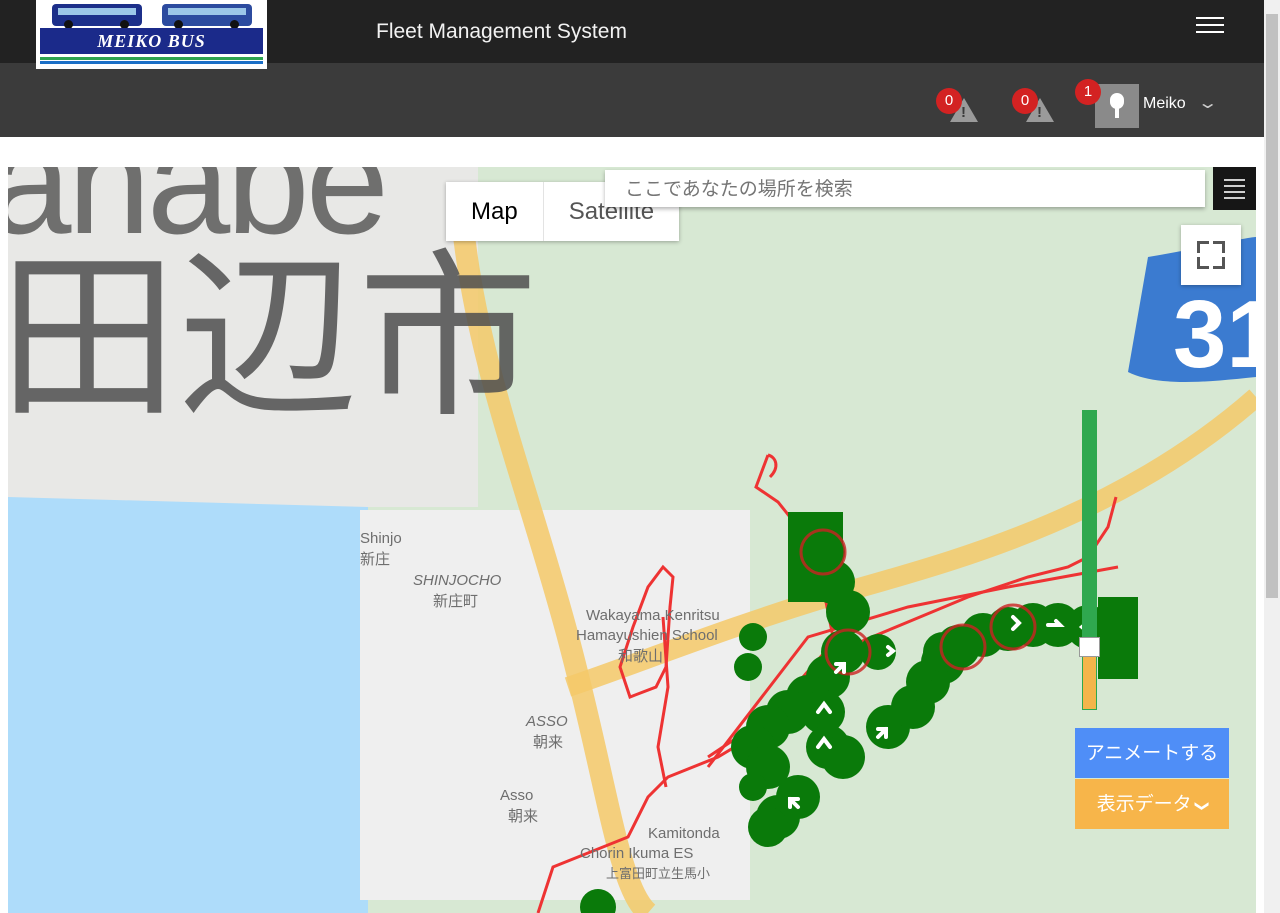  What do you see at coordinates (632, 100) in the screenshot?
I see `user-toolbar` at bounding box center [632, 100].